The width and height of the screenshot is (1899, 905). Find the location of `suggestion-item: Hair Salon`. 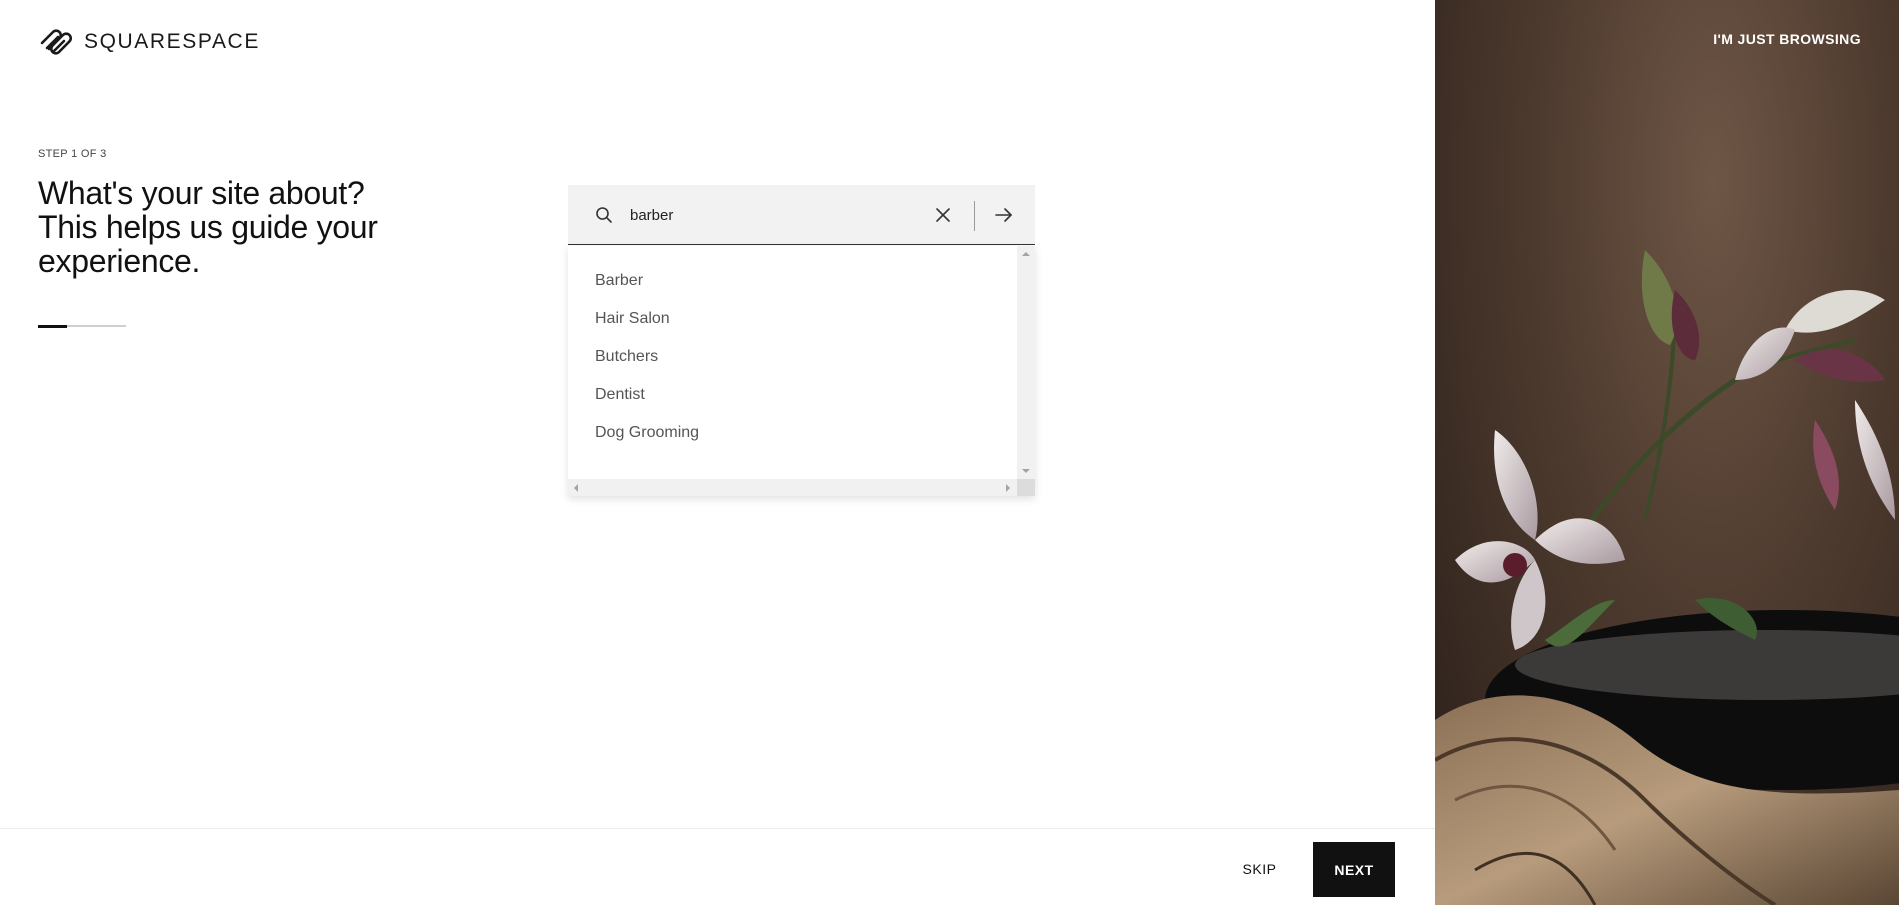

suggestion-item: Hair Salon is located at coordinates (792, 329).